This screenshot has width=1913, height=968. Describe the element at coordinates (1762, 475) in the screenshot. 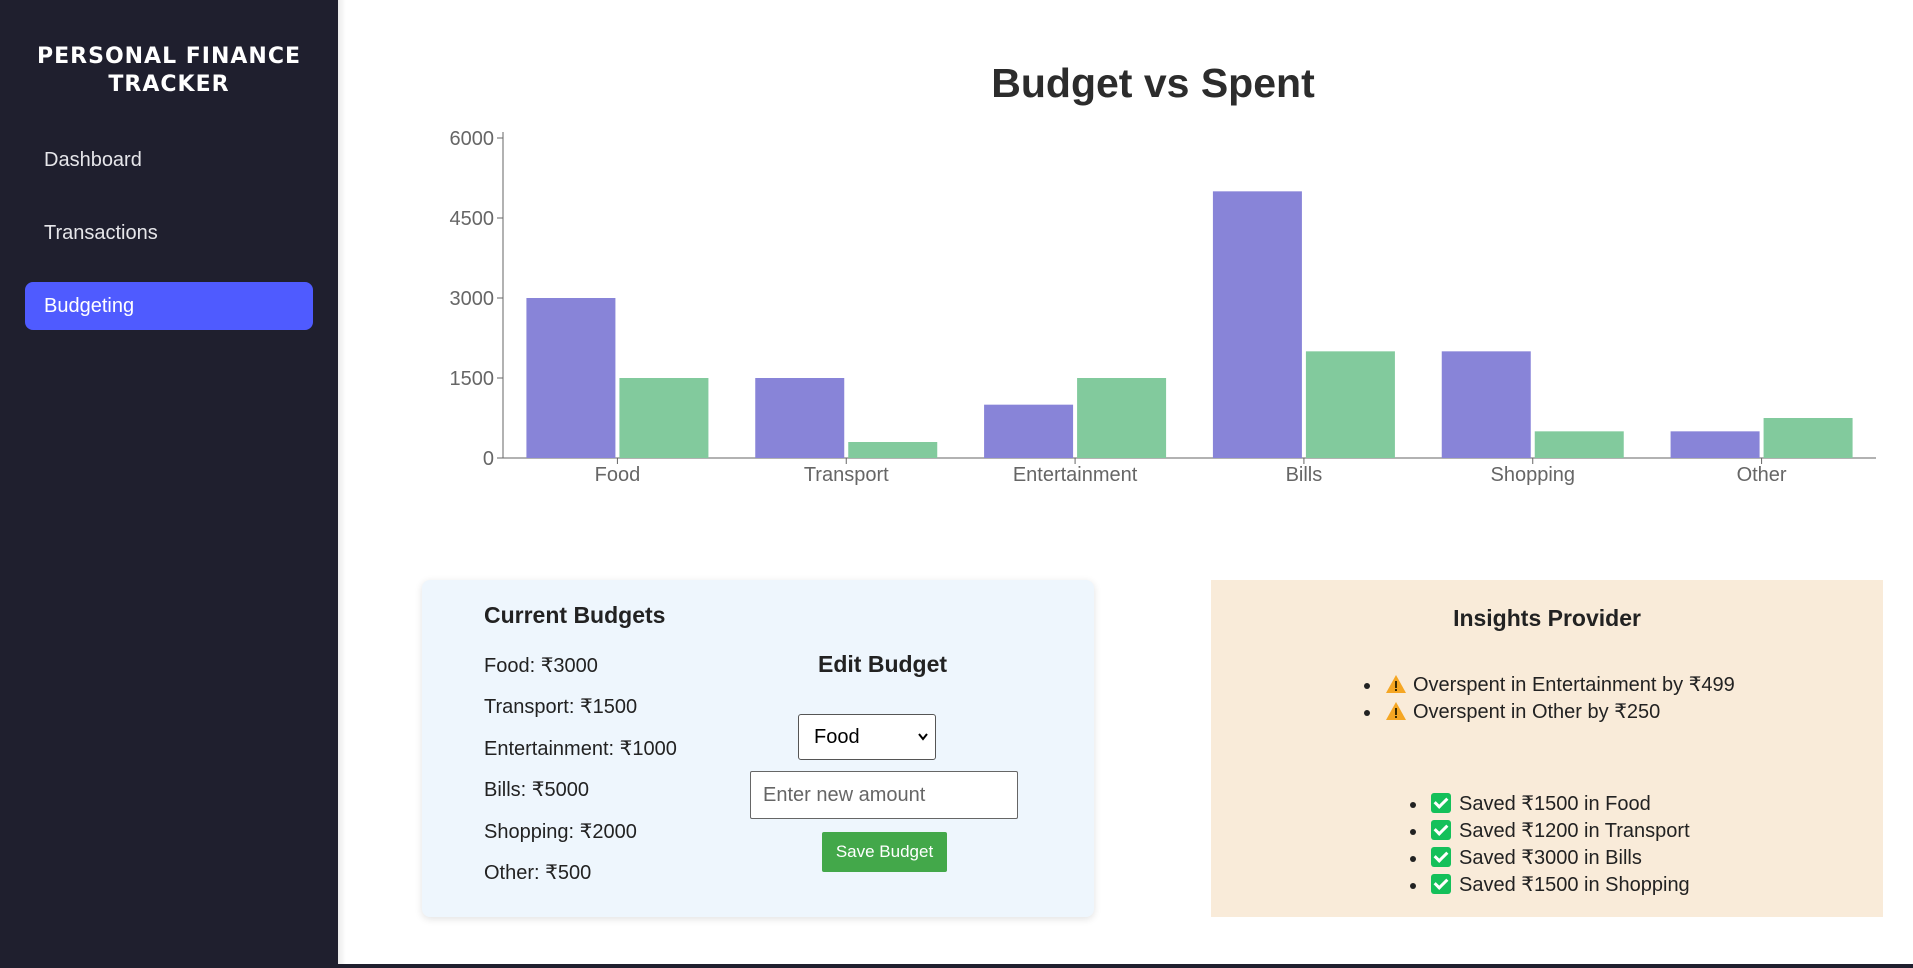

I see `x-tick-label: Other` at that location.